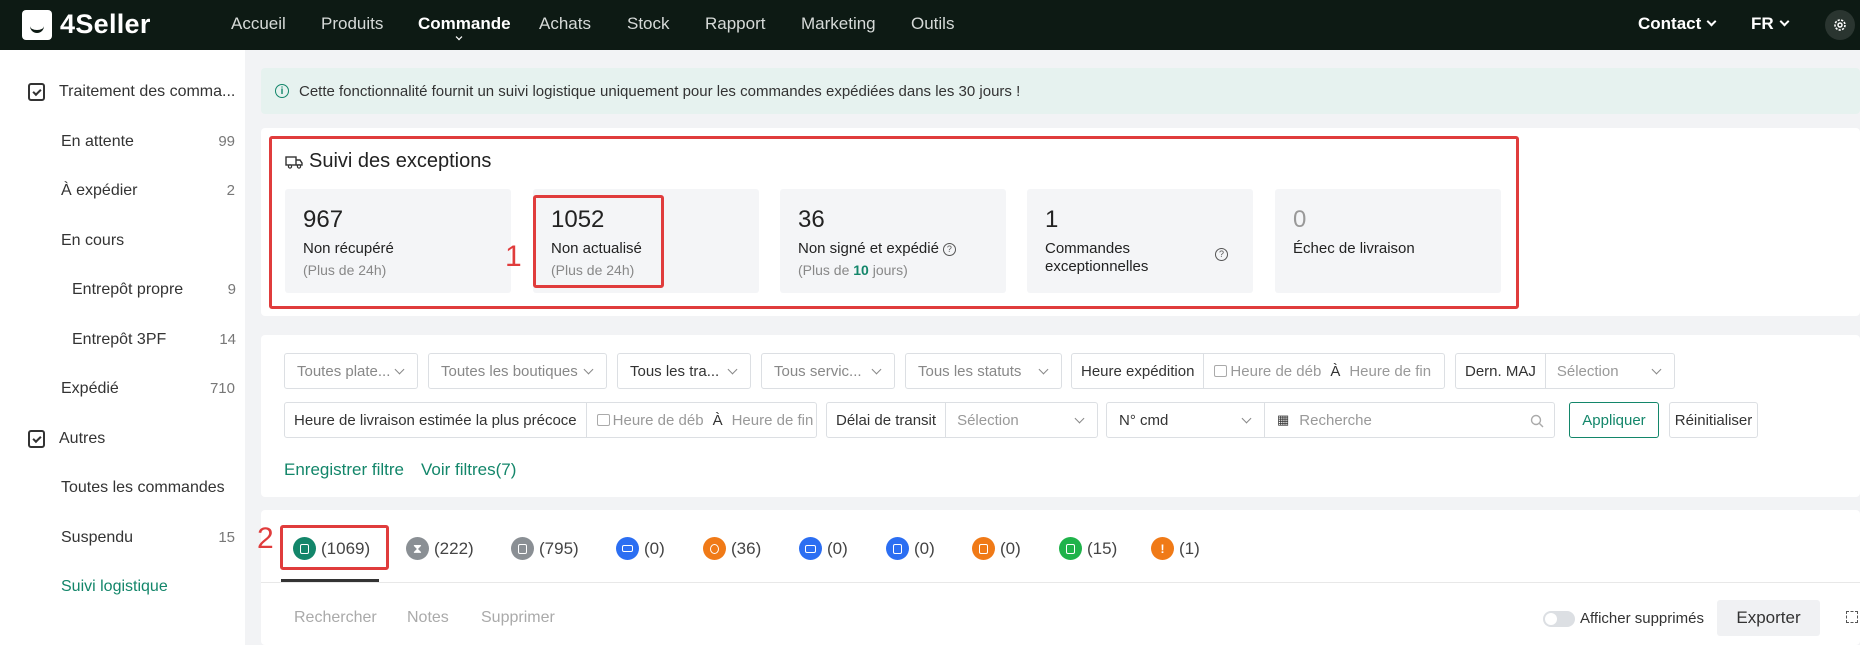 Image resolution: width=1860 pixels, height=645 pixels. Describe the element at coordinates (335, 618) in the screenshot. I see `search-action: Rechercher` at that location.